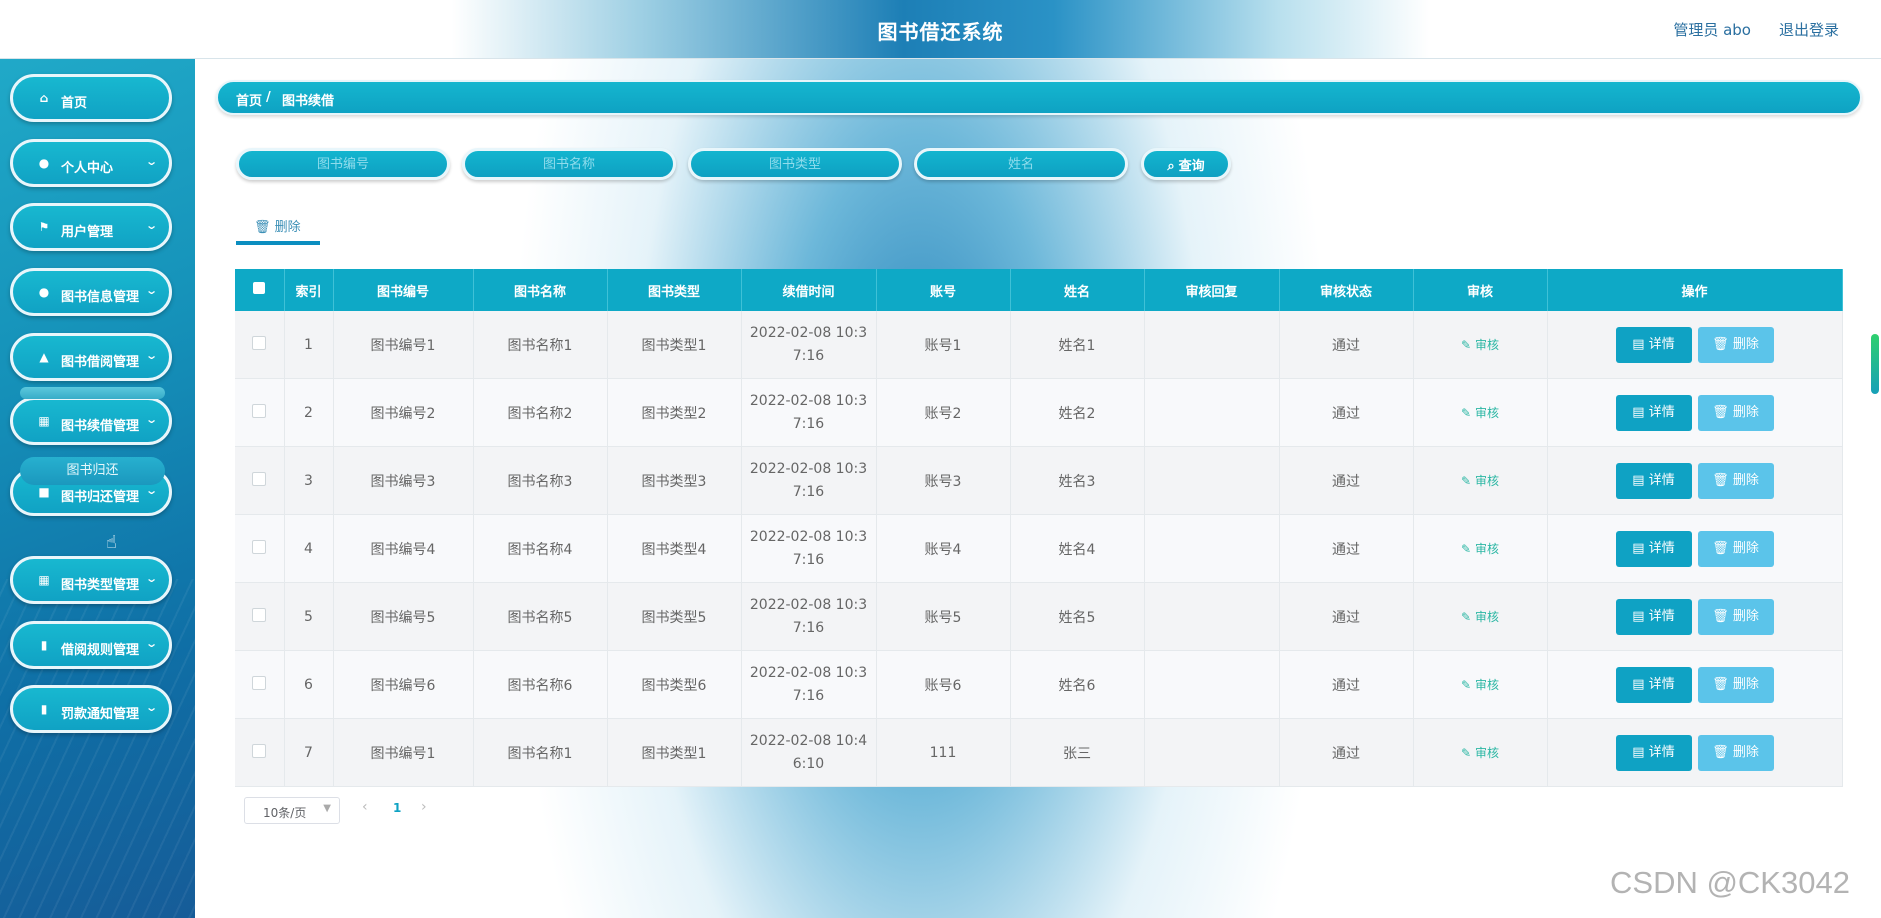  I want to click on batch-delete-button: 🗑 删除, so click(278, 230).